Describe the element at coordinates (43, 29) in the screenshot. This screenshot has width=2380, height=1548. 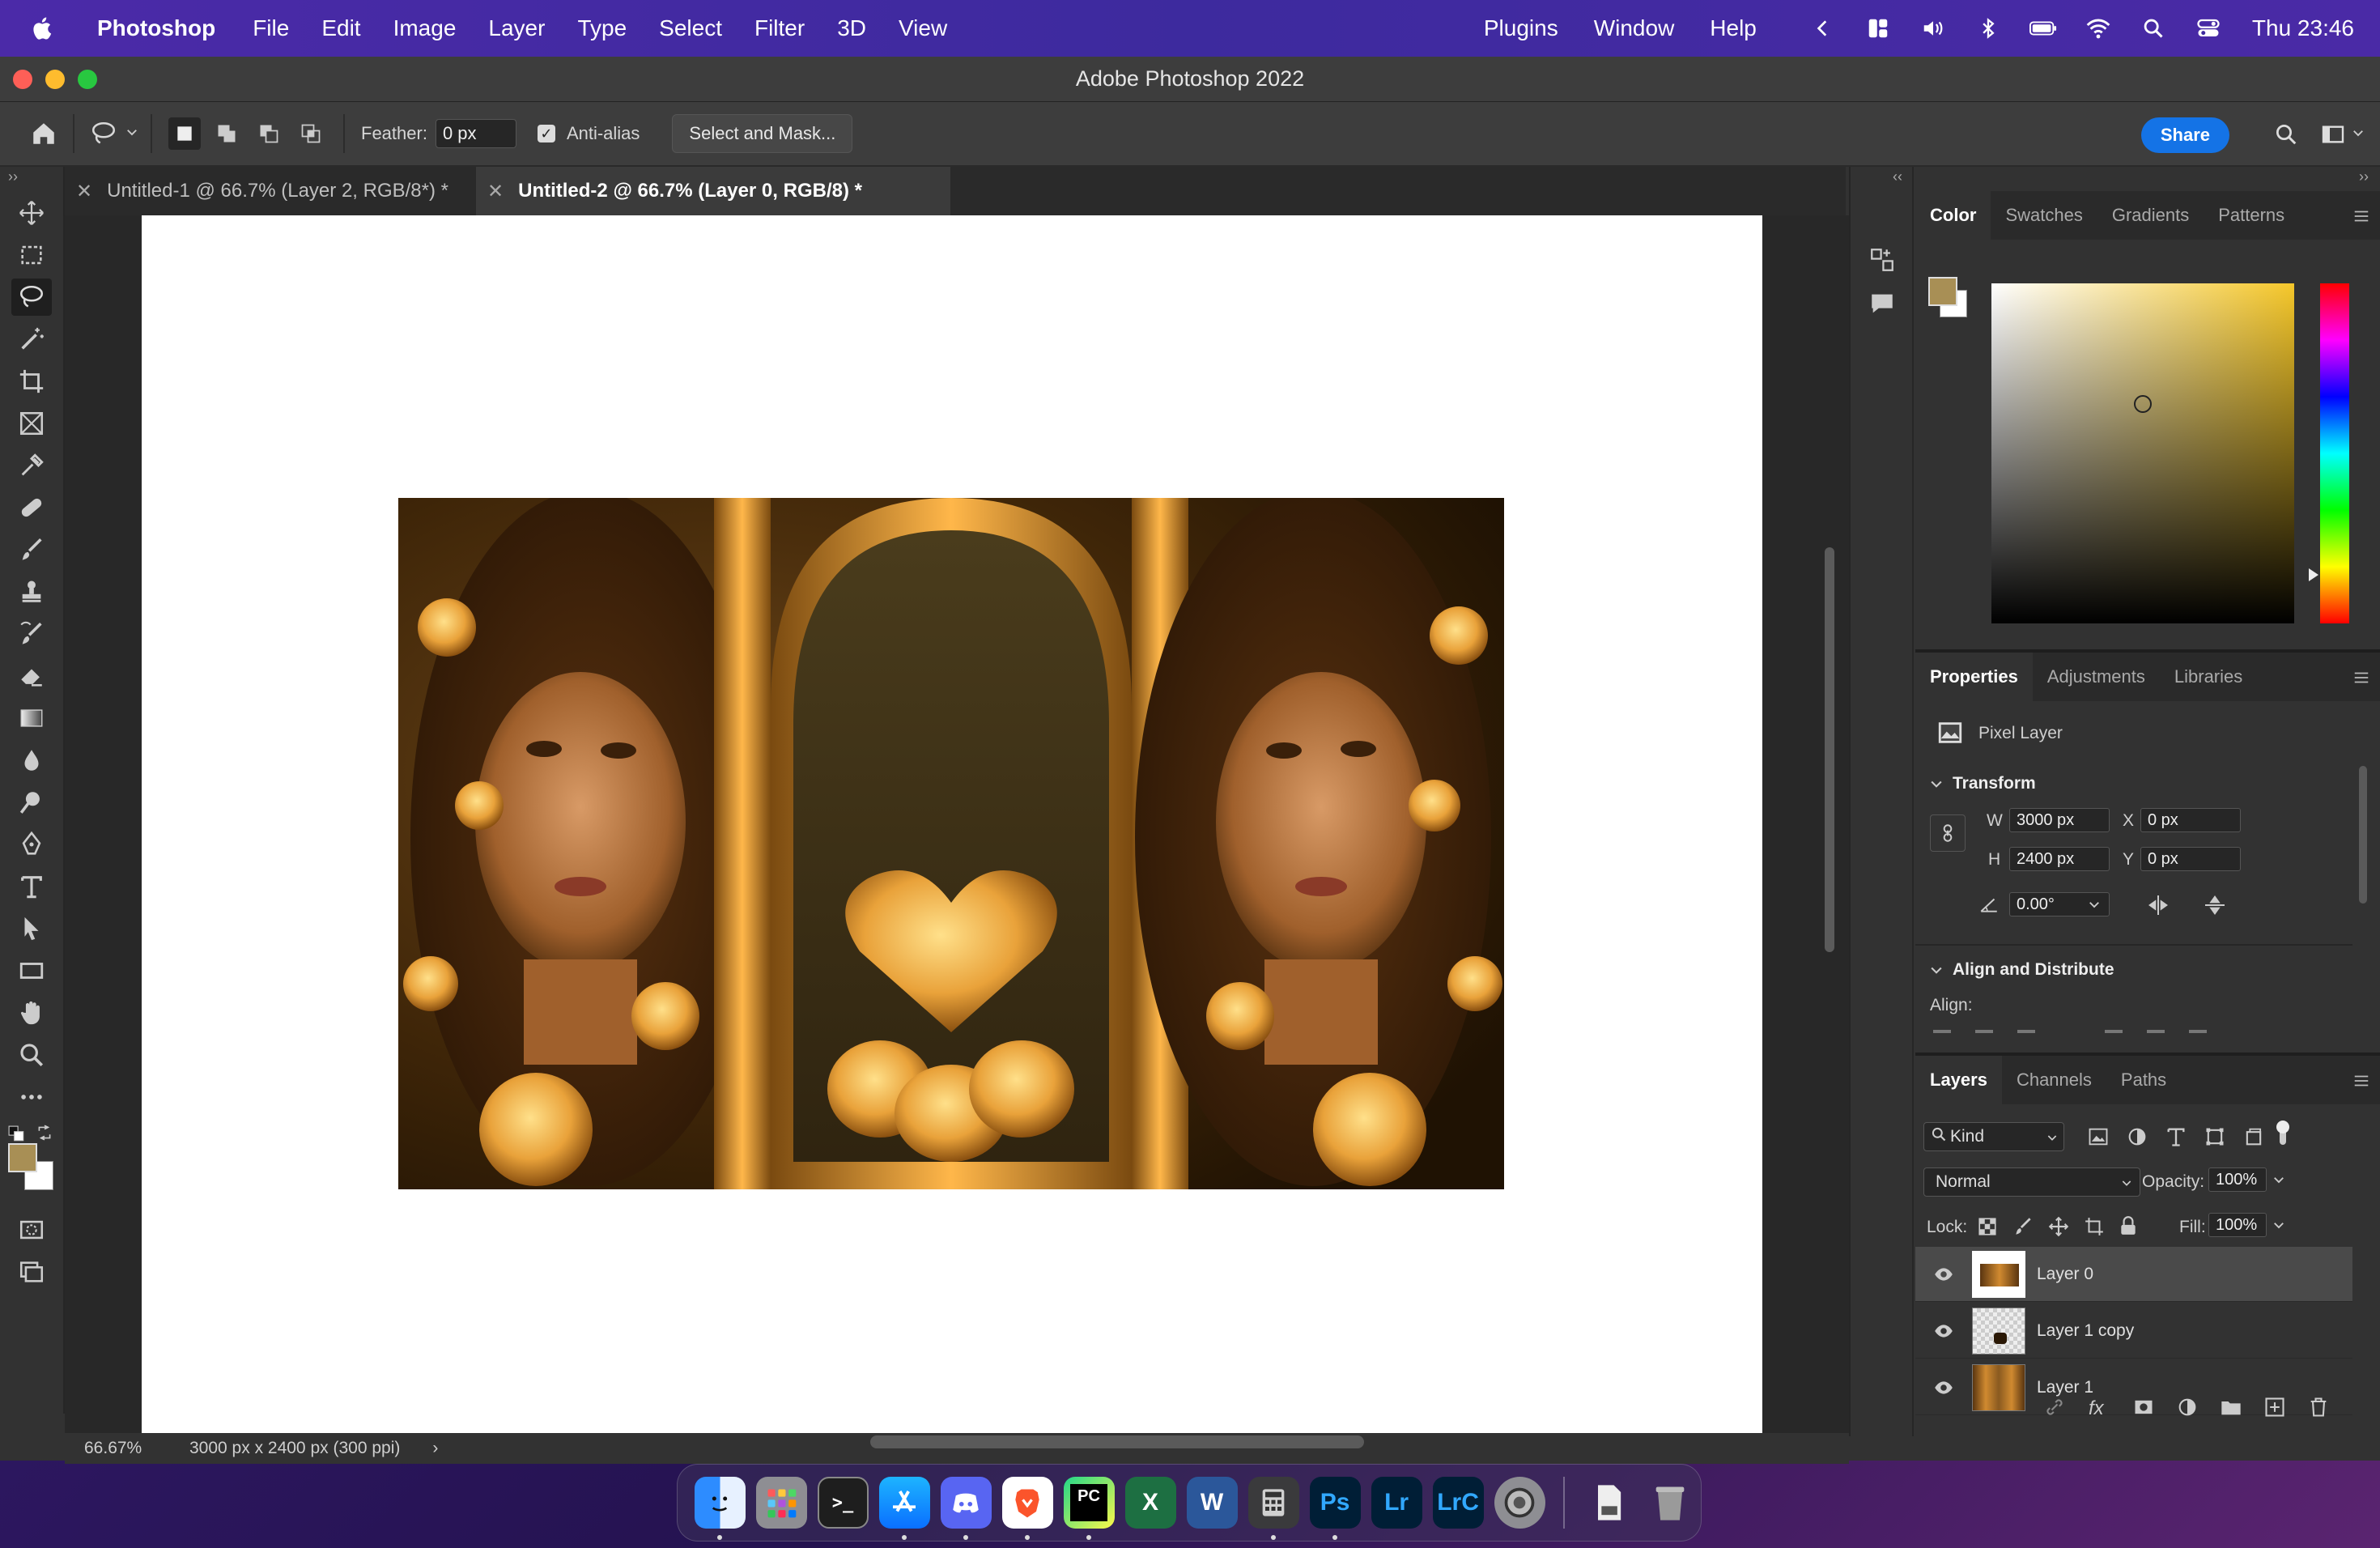
I see `apple-menu-icon` at that location.